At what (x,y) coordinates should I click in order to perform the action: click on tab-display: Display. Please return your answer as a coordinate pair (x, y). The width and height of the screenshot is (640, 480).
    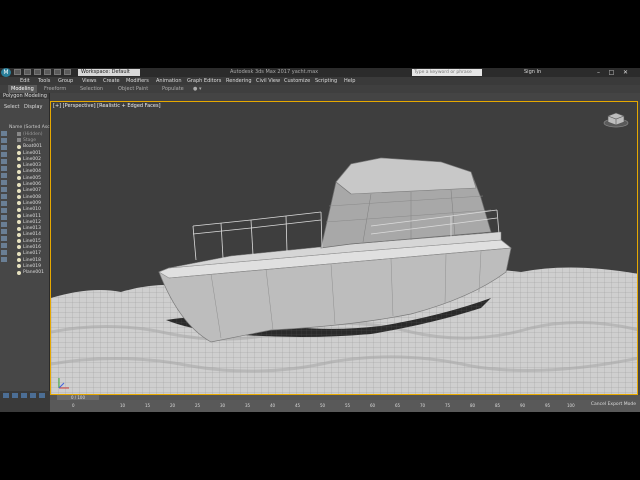
    Looking at the image, I should click on (33, 107).